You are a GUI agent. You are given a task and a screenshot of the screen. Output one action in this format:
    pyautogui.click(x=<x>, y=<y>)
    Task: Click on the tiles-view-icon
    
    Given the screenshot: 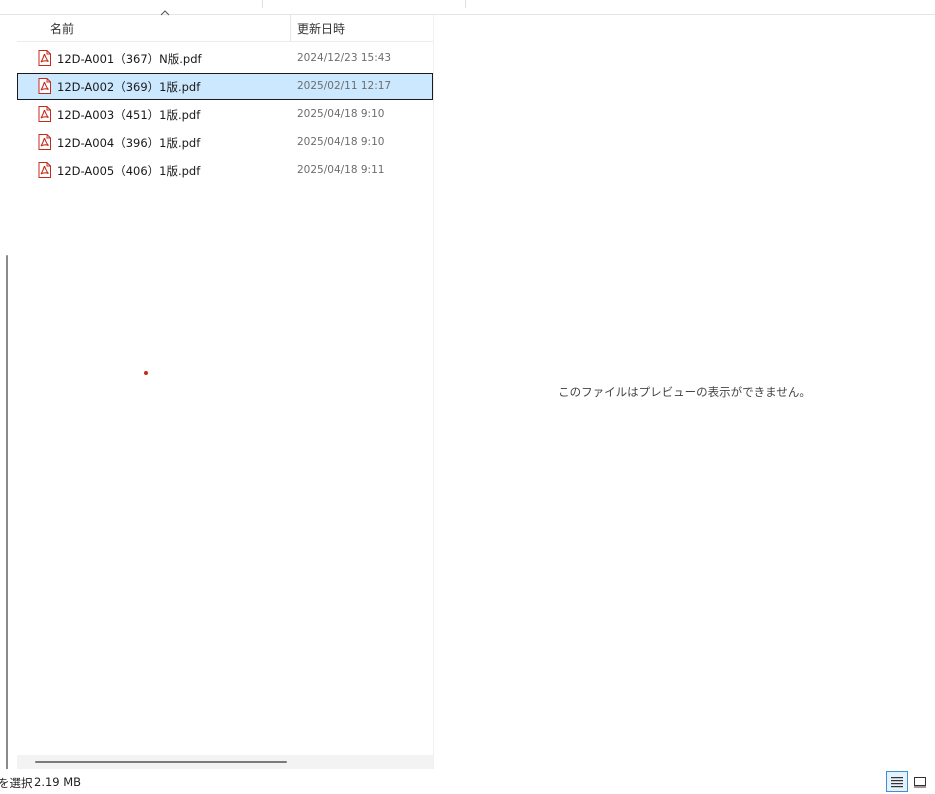 What is the action you would take?
    pyautogui.click(x=920, y=781)
    